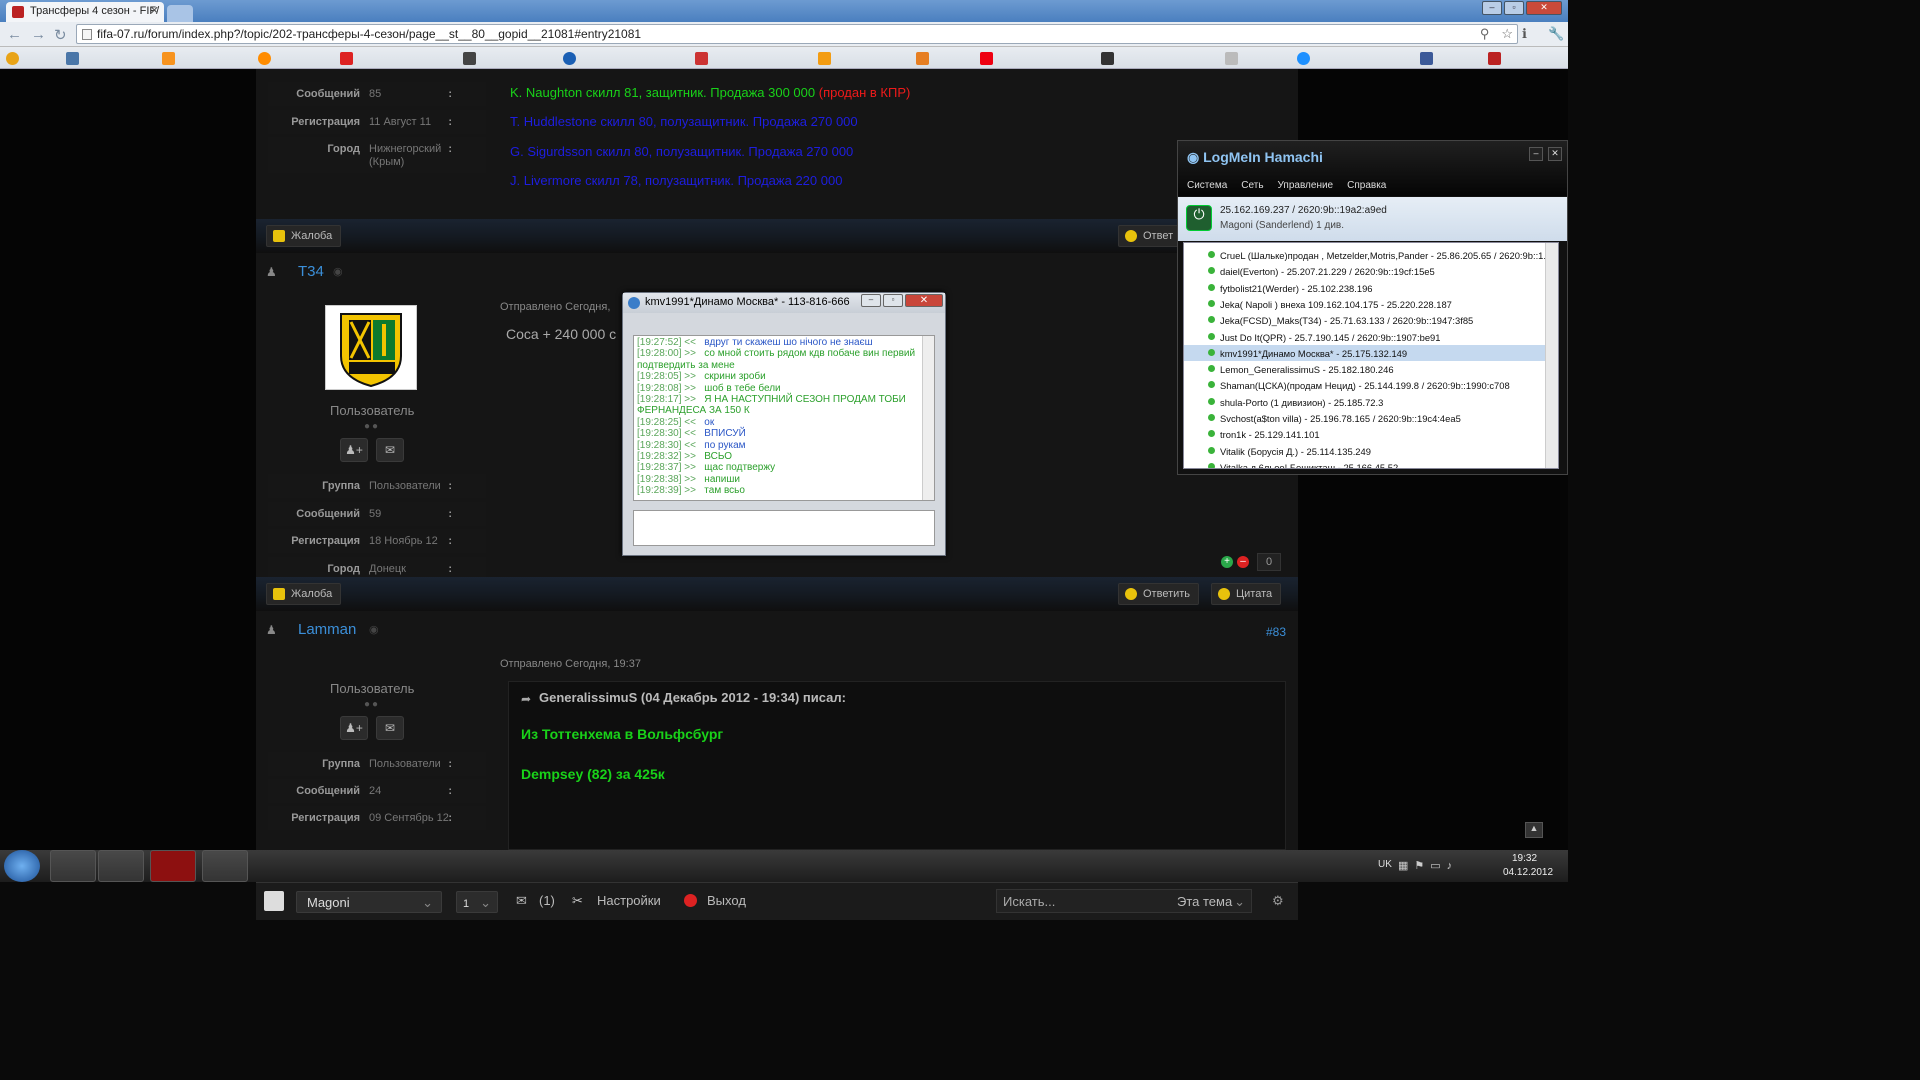 Image resolution: width=1920 pixels, height=1080 pixels. I want to click on tab-close-icon: ✕, so click(154, 10).